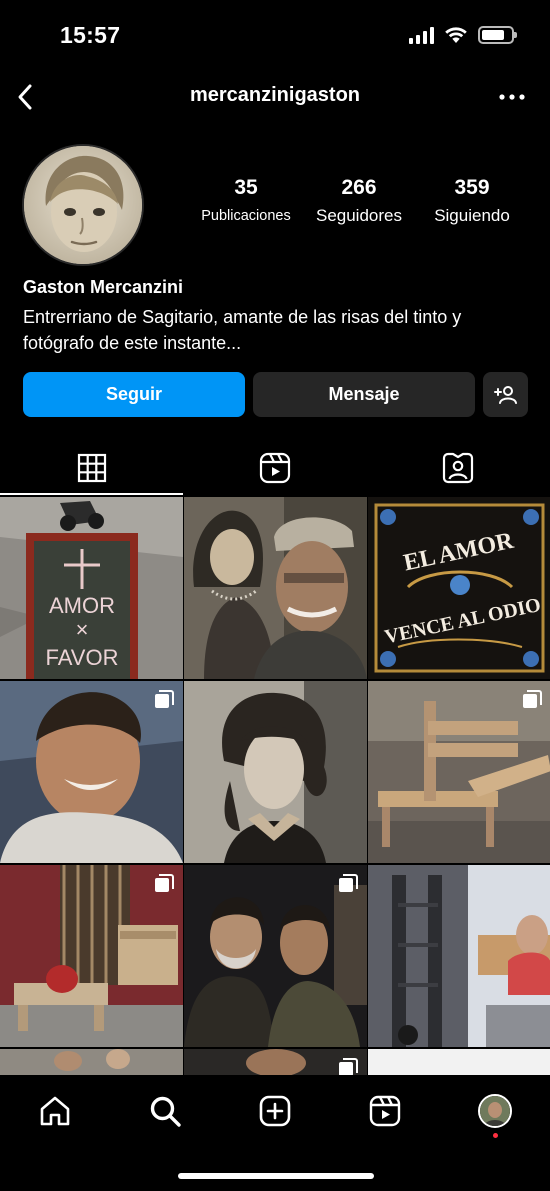 This screenshot has height=1191, width=550. What do you see at coordinates (246, 187) in the screenshot?
I see `posts-count: 35` at bounding box center [246, 187].